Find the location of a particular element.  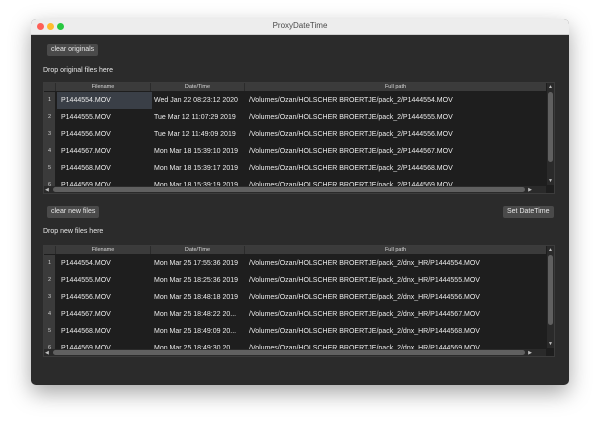

drop-original-label: Drop original files here is located at coordinates (78, 70).